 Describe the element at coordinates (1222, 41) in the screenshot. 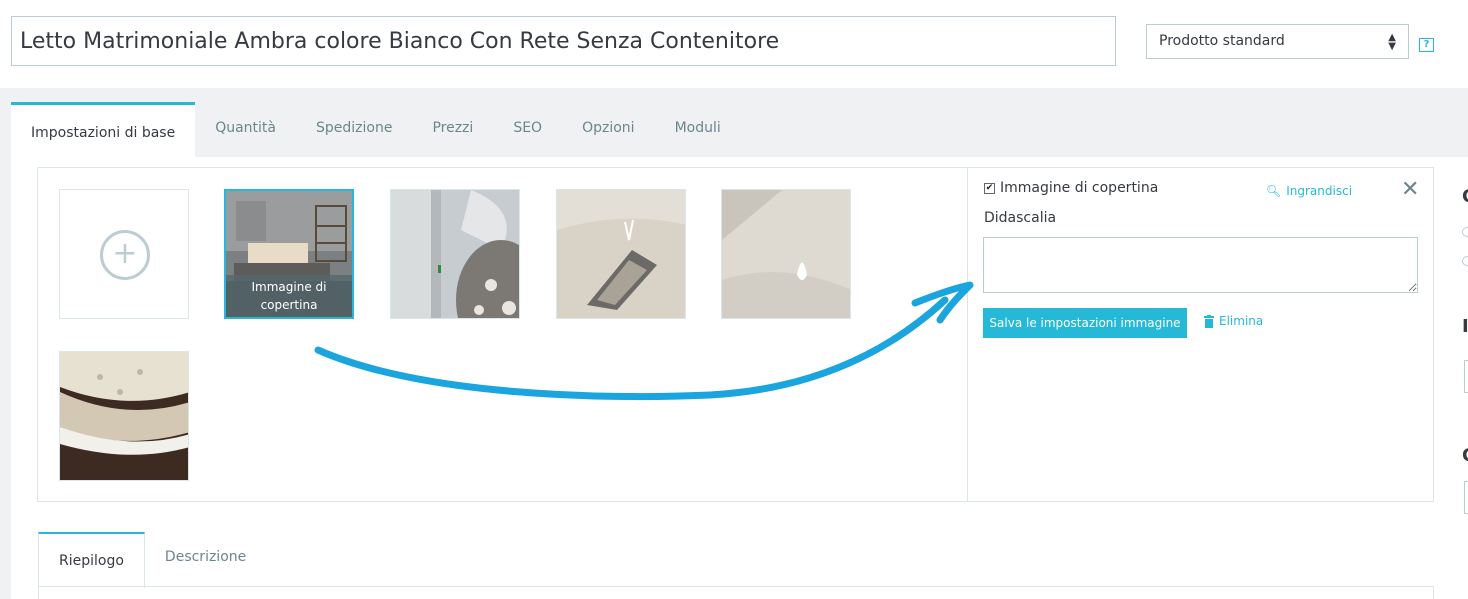

I see `product-type-value: Prodotto standard` at that location.